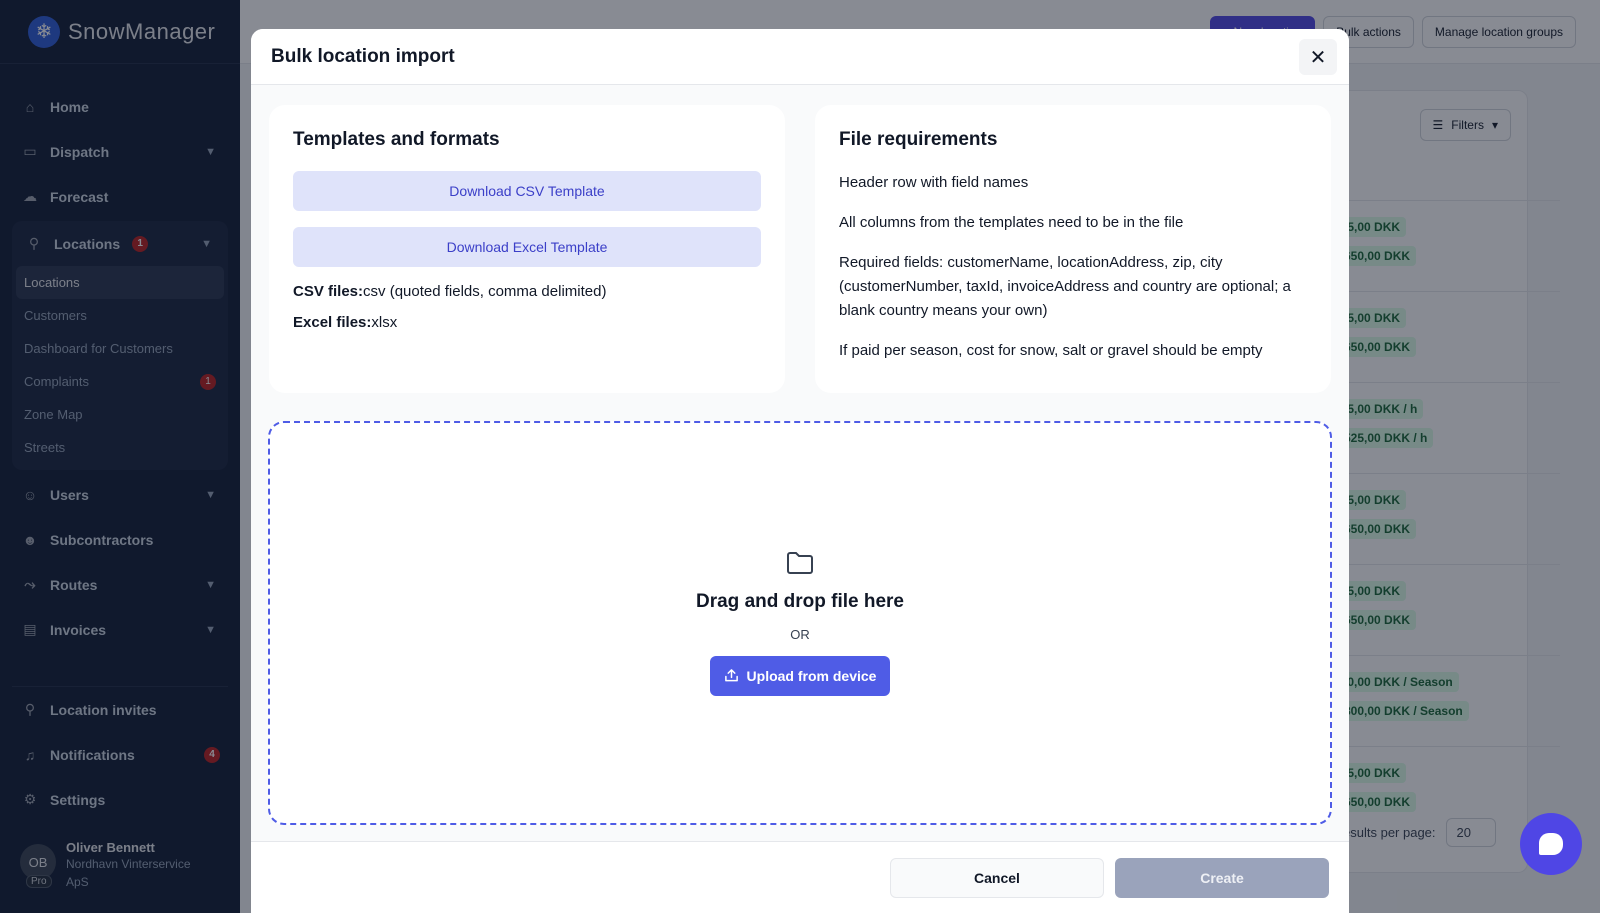 Image resolution: width=1600 pixels, height=913 pixels. Describe the element at coordinates (485, 291) in the screenshot. I see `csv-format-value: csv (quoted fields, comma delimited)` at that location.